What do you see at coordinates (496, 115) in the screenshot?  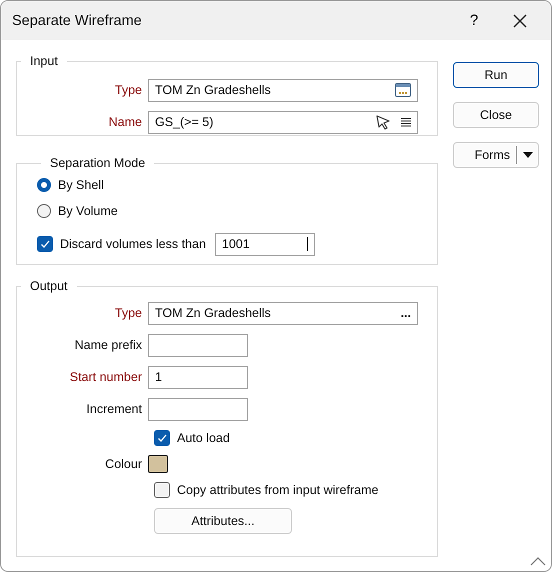 I see `close-dialog-button: Close` at bounding box center [496, 115].